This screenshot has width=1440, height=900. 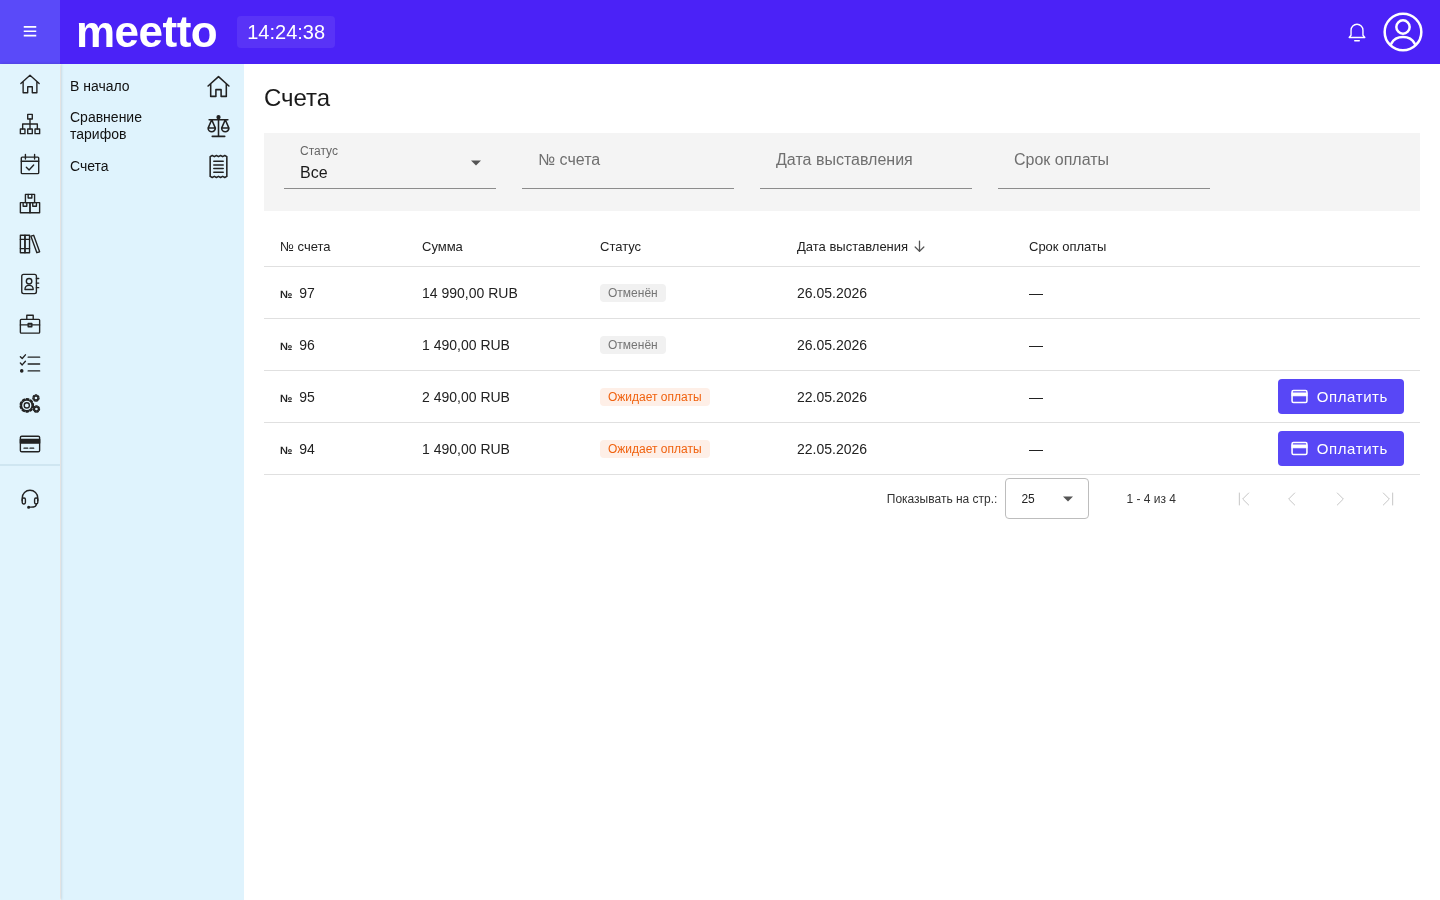 I want to click on sort-arrow-icon, so click(x=920, y=246).